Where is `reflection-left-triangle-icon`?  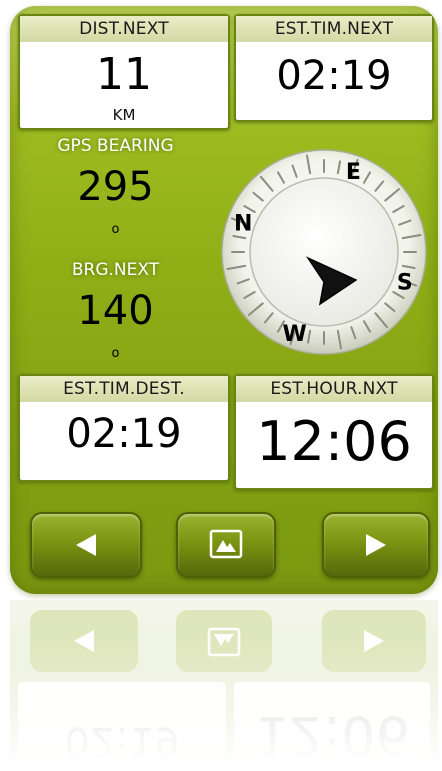 reflection-left-triangle-icon is located at coordinates (84, 641).